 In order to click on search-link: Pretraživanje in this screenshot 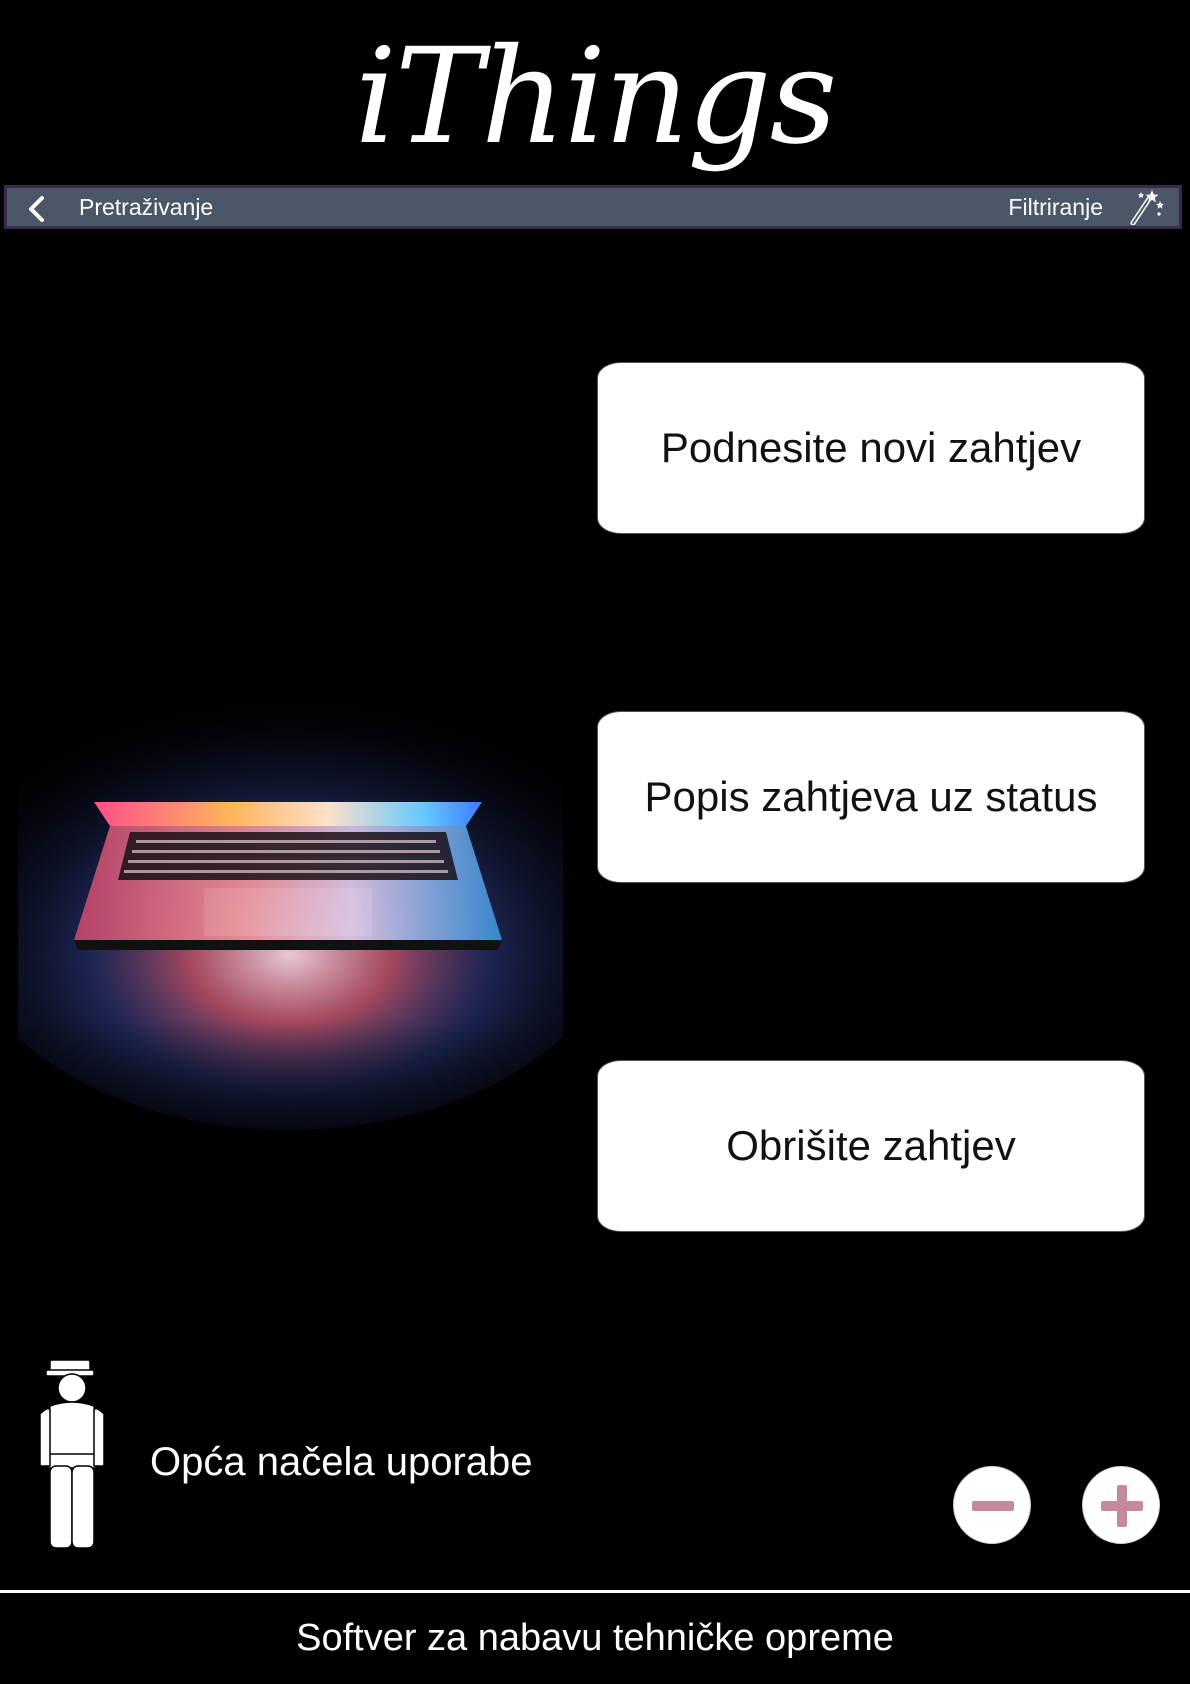, I will do `click(146, 207)`.